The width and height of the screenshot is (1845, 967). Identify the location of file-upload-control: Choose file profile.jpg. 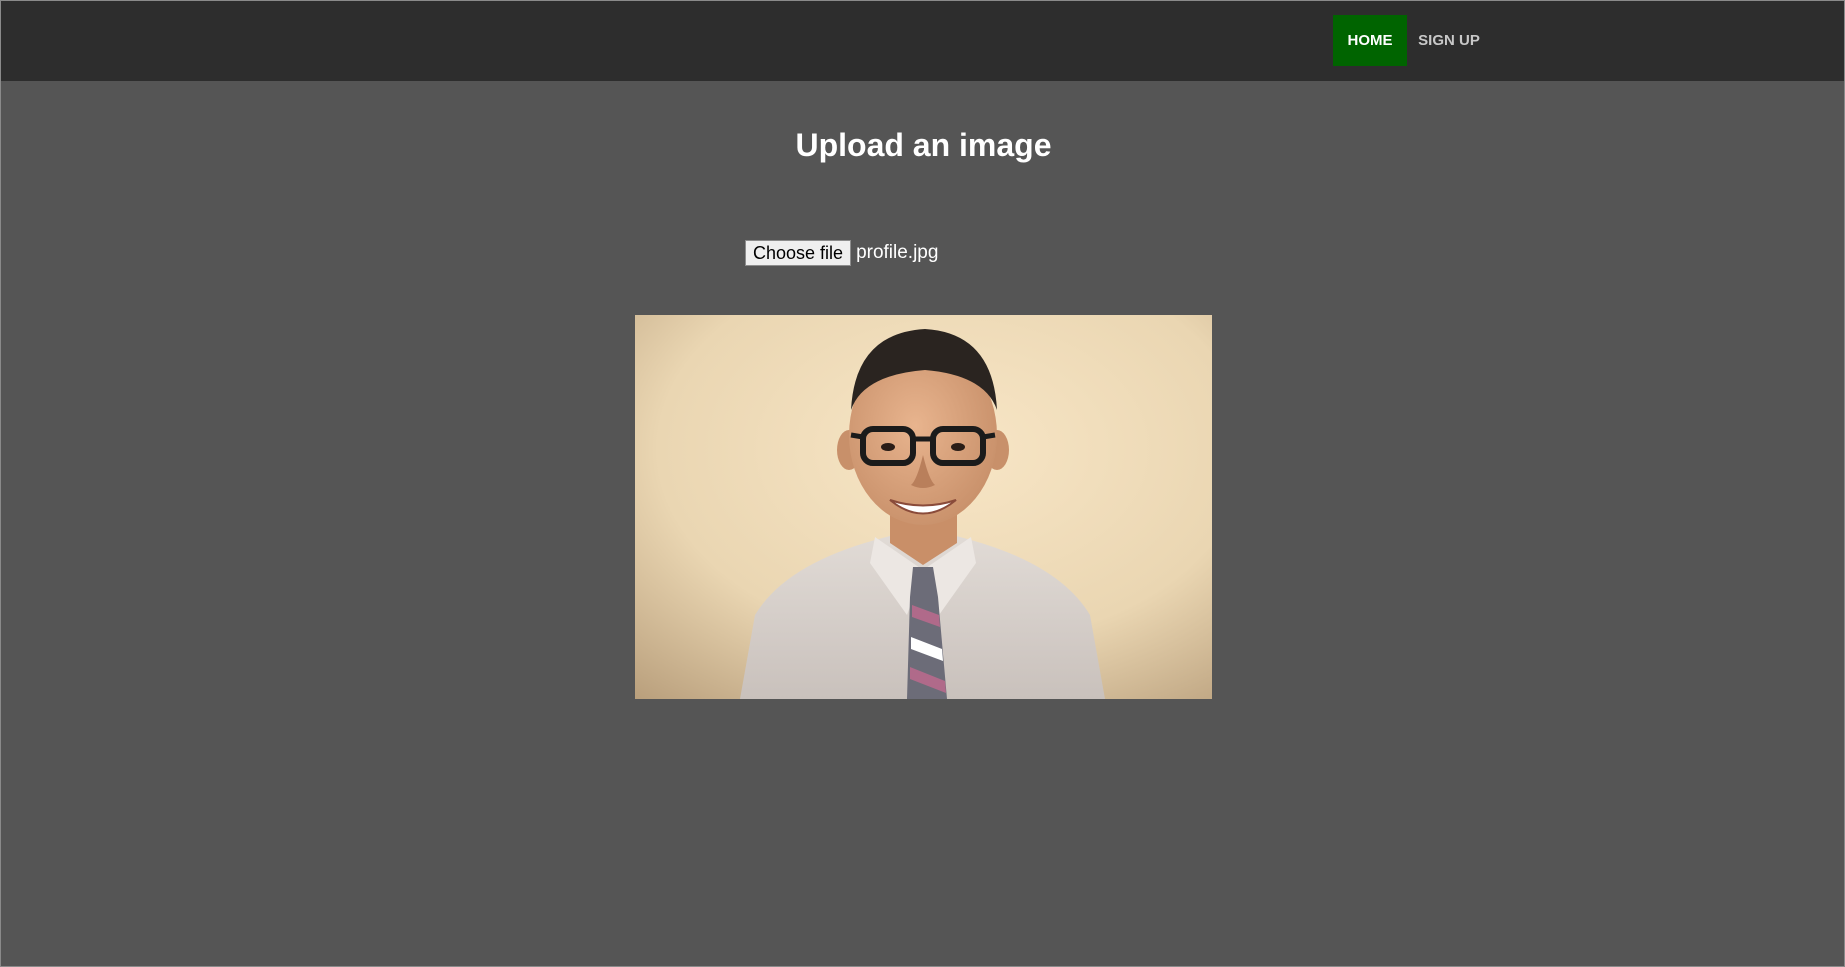
(841, 253).